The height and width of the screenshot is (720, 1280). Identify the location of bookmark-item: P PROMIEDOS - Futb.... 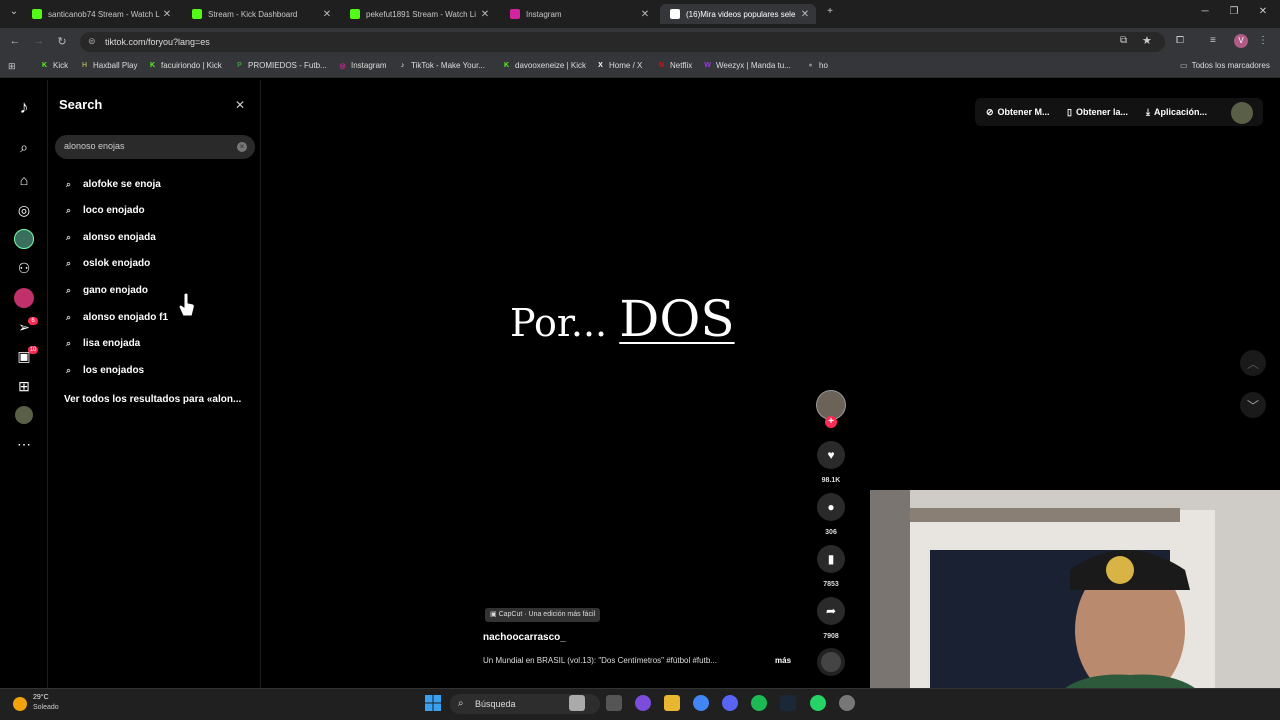
(281, 65).